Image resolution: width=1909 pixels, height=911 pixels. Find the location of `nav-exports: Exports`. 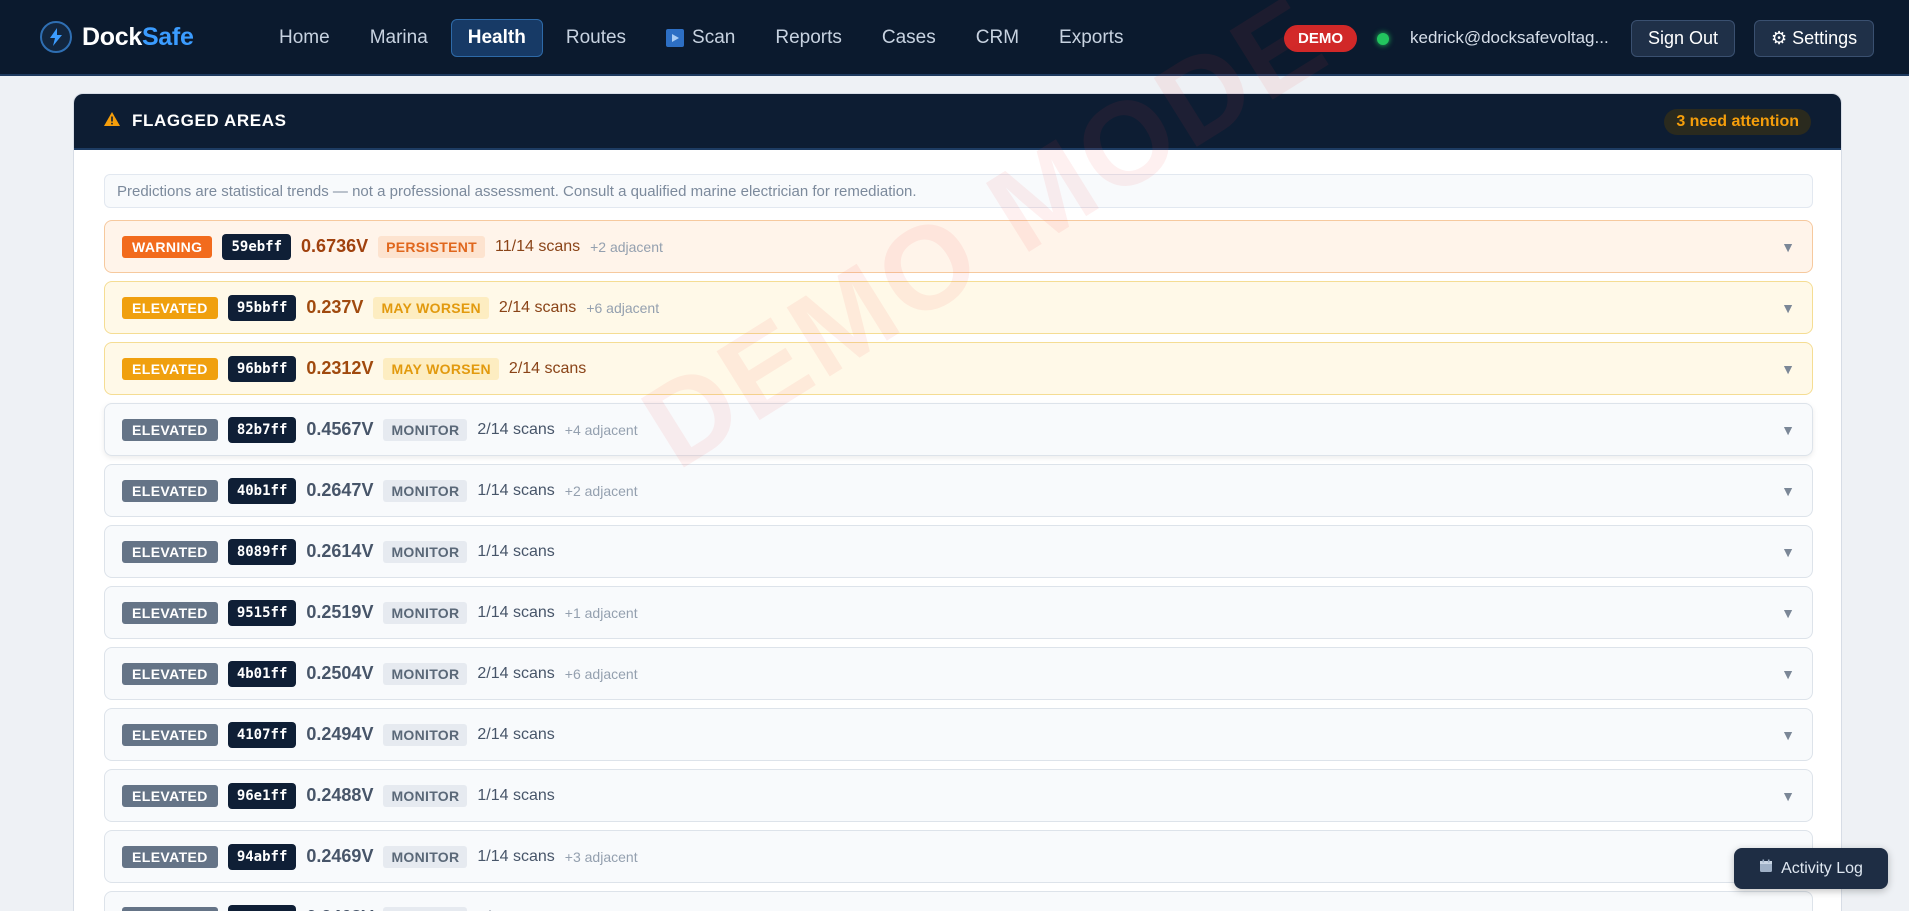

nav-exports: Exports is located at coordinates (1091, 38).